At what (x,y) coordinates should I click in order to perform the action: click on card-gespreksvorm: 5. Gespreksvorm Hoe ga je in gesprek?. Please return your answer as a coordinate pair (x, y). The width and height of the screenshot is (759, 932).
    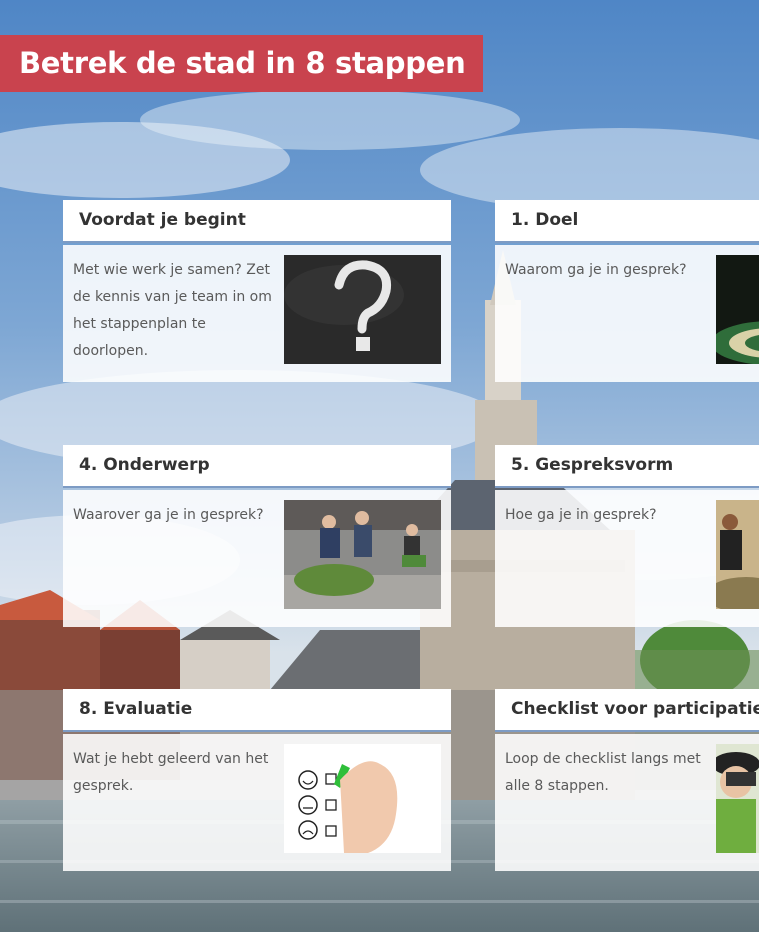
    Looking at the image, I should click on (627, 536).